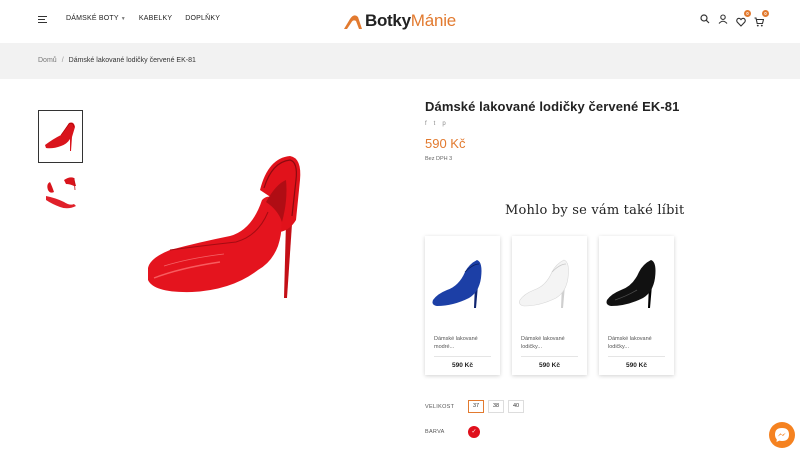 Image resolution: width=800 pixels, height=452 pixels. What do you see at coordinates (741, 22) in the screenshot?
I see `heart-icon` at bounding box center [741, 22].